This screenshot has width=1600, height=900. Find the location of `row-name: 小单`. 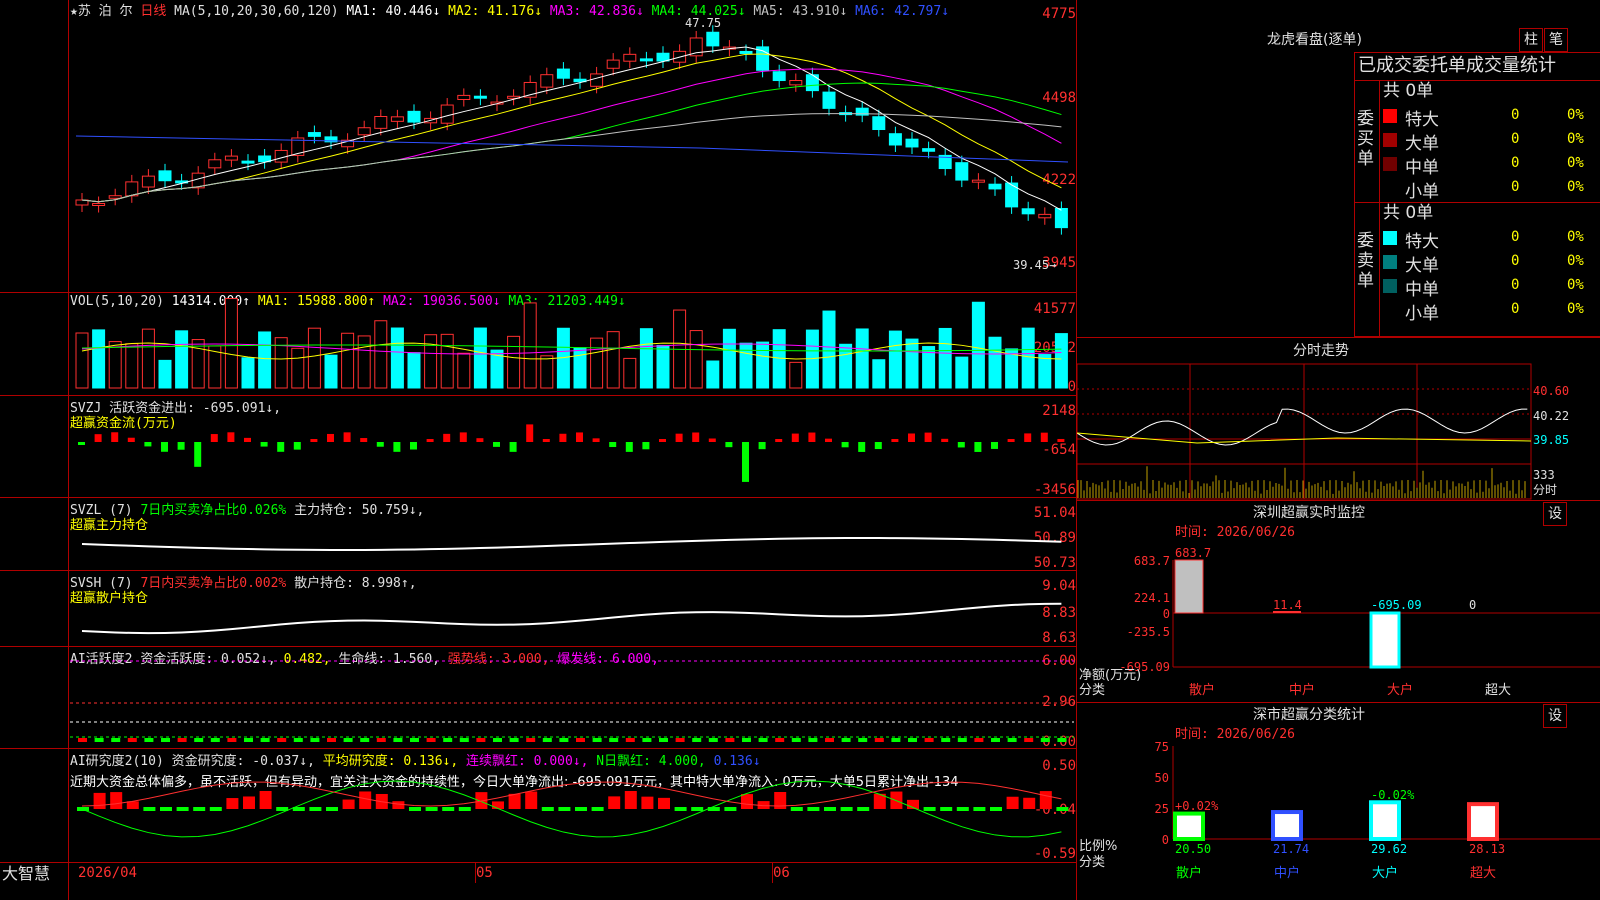

row-name: 小单 is located at coordinates (1422, 314).